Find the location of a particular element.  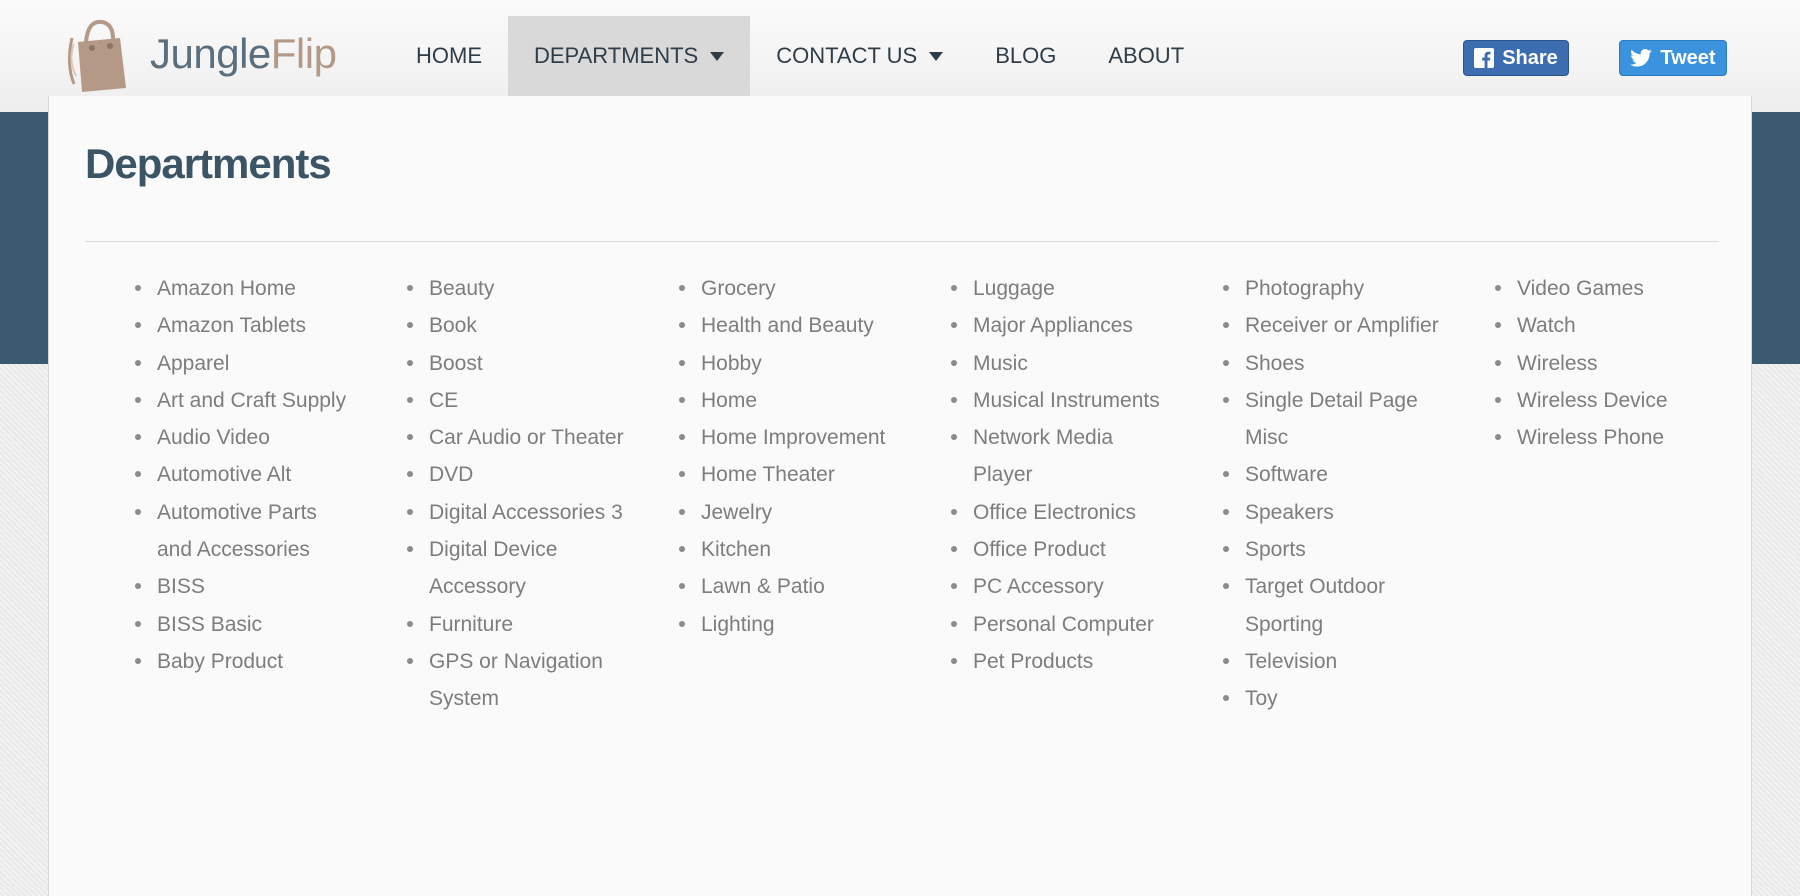

nav-about-label: ABOUT is located at coordinates (1146, 55).